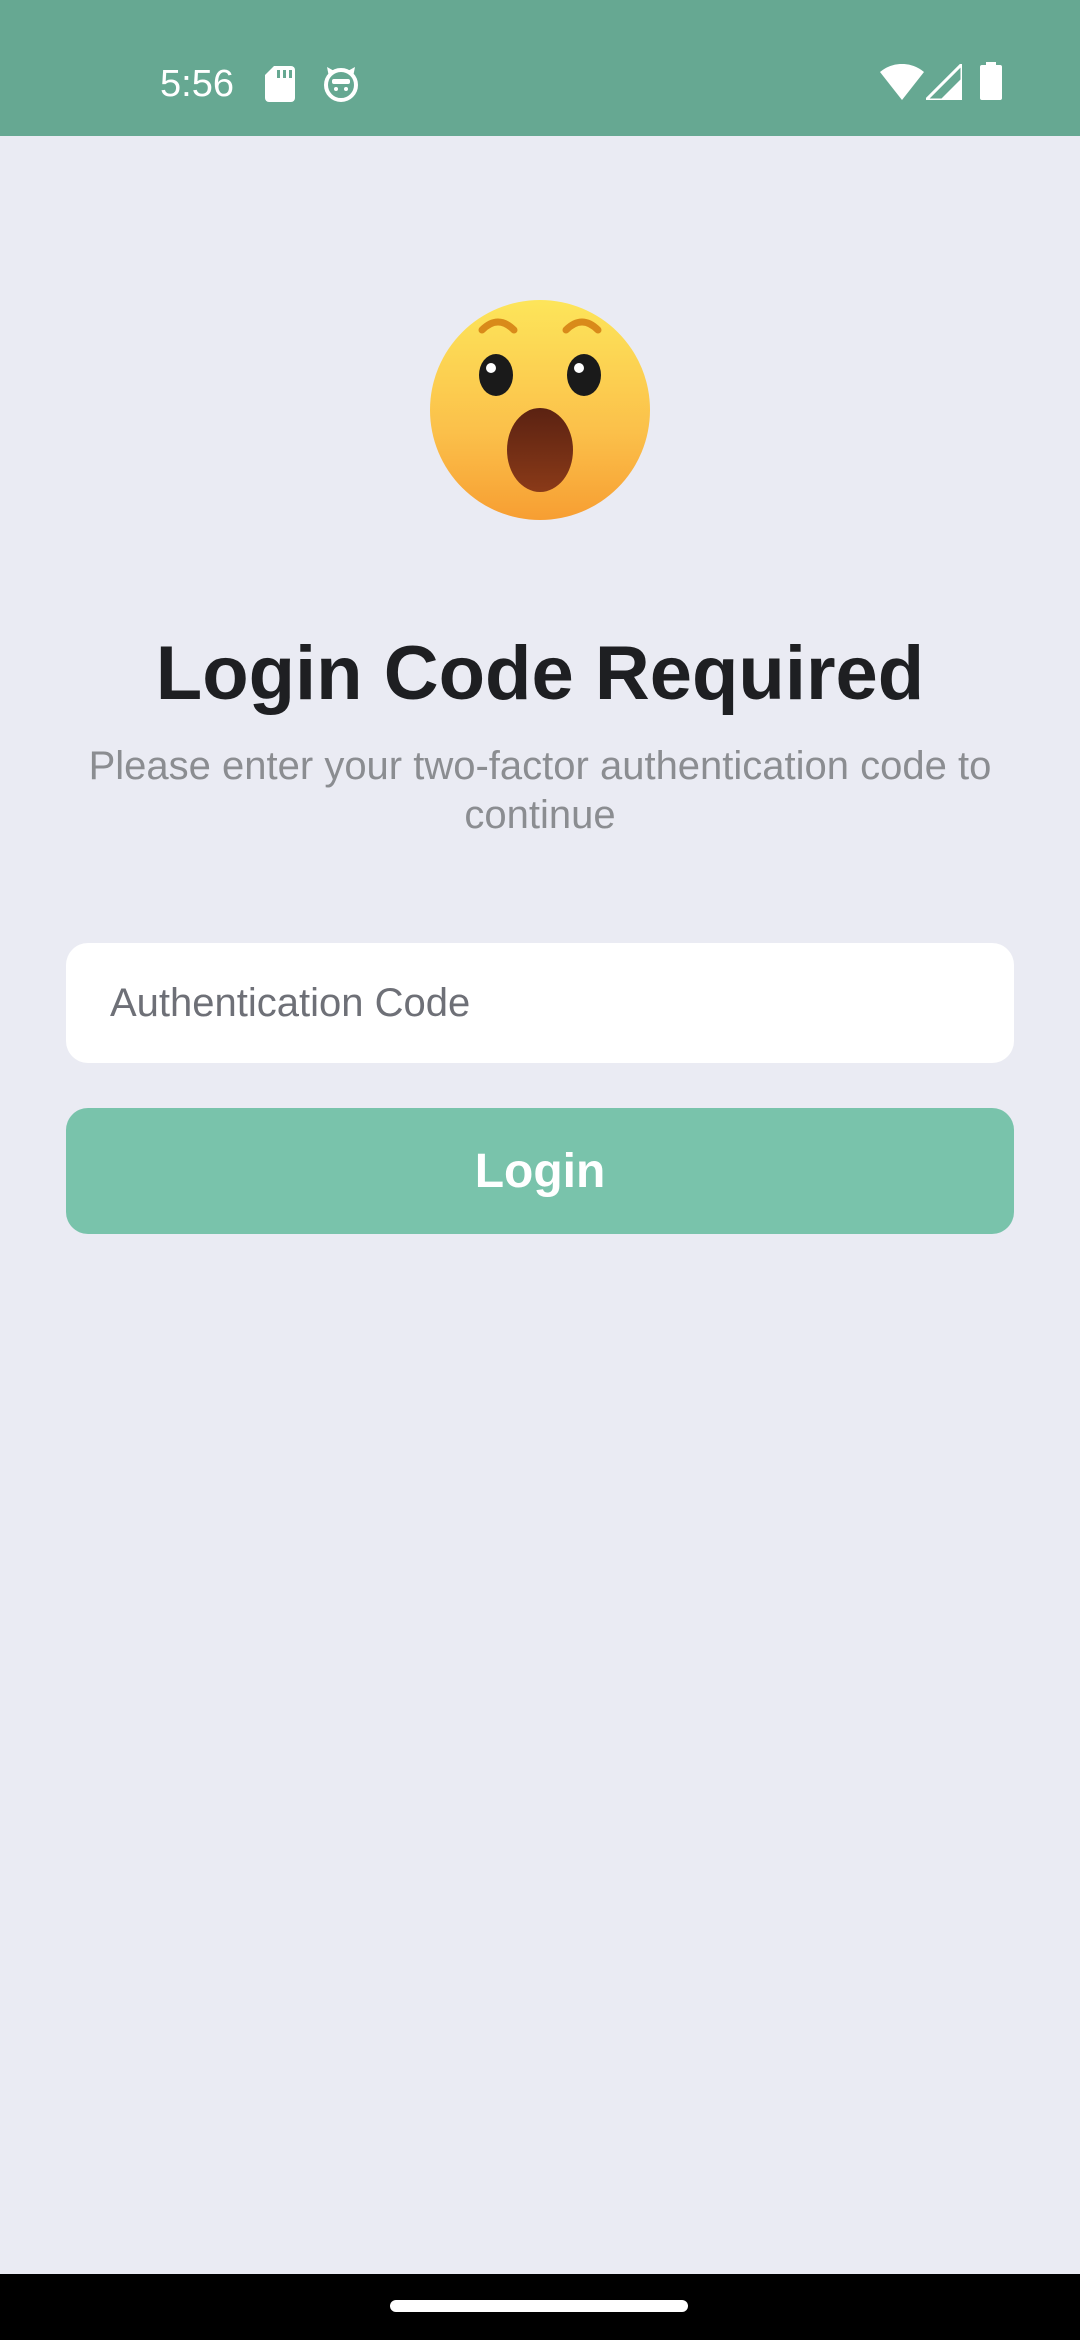 The image size is (1080, 2340). I want to click on battery-icon, so click(991, 81).